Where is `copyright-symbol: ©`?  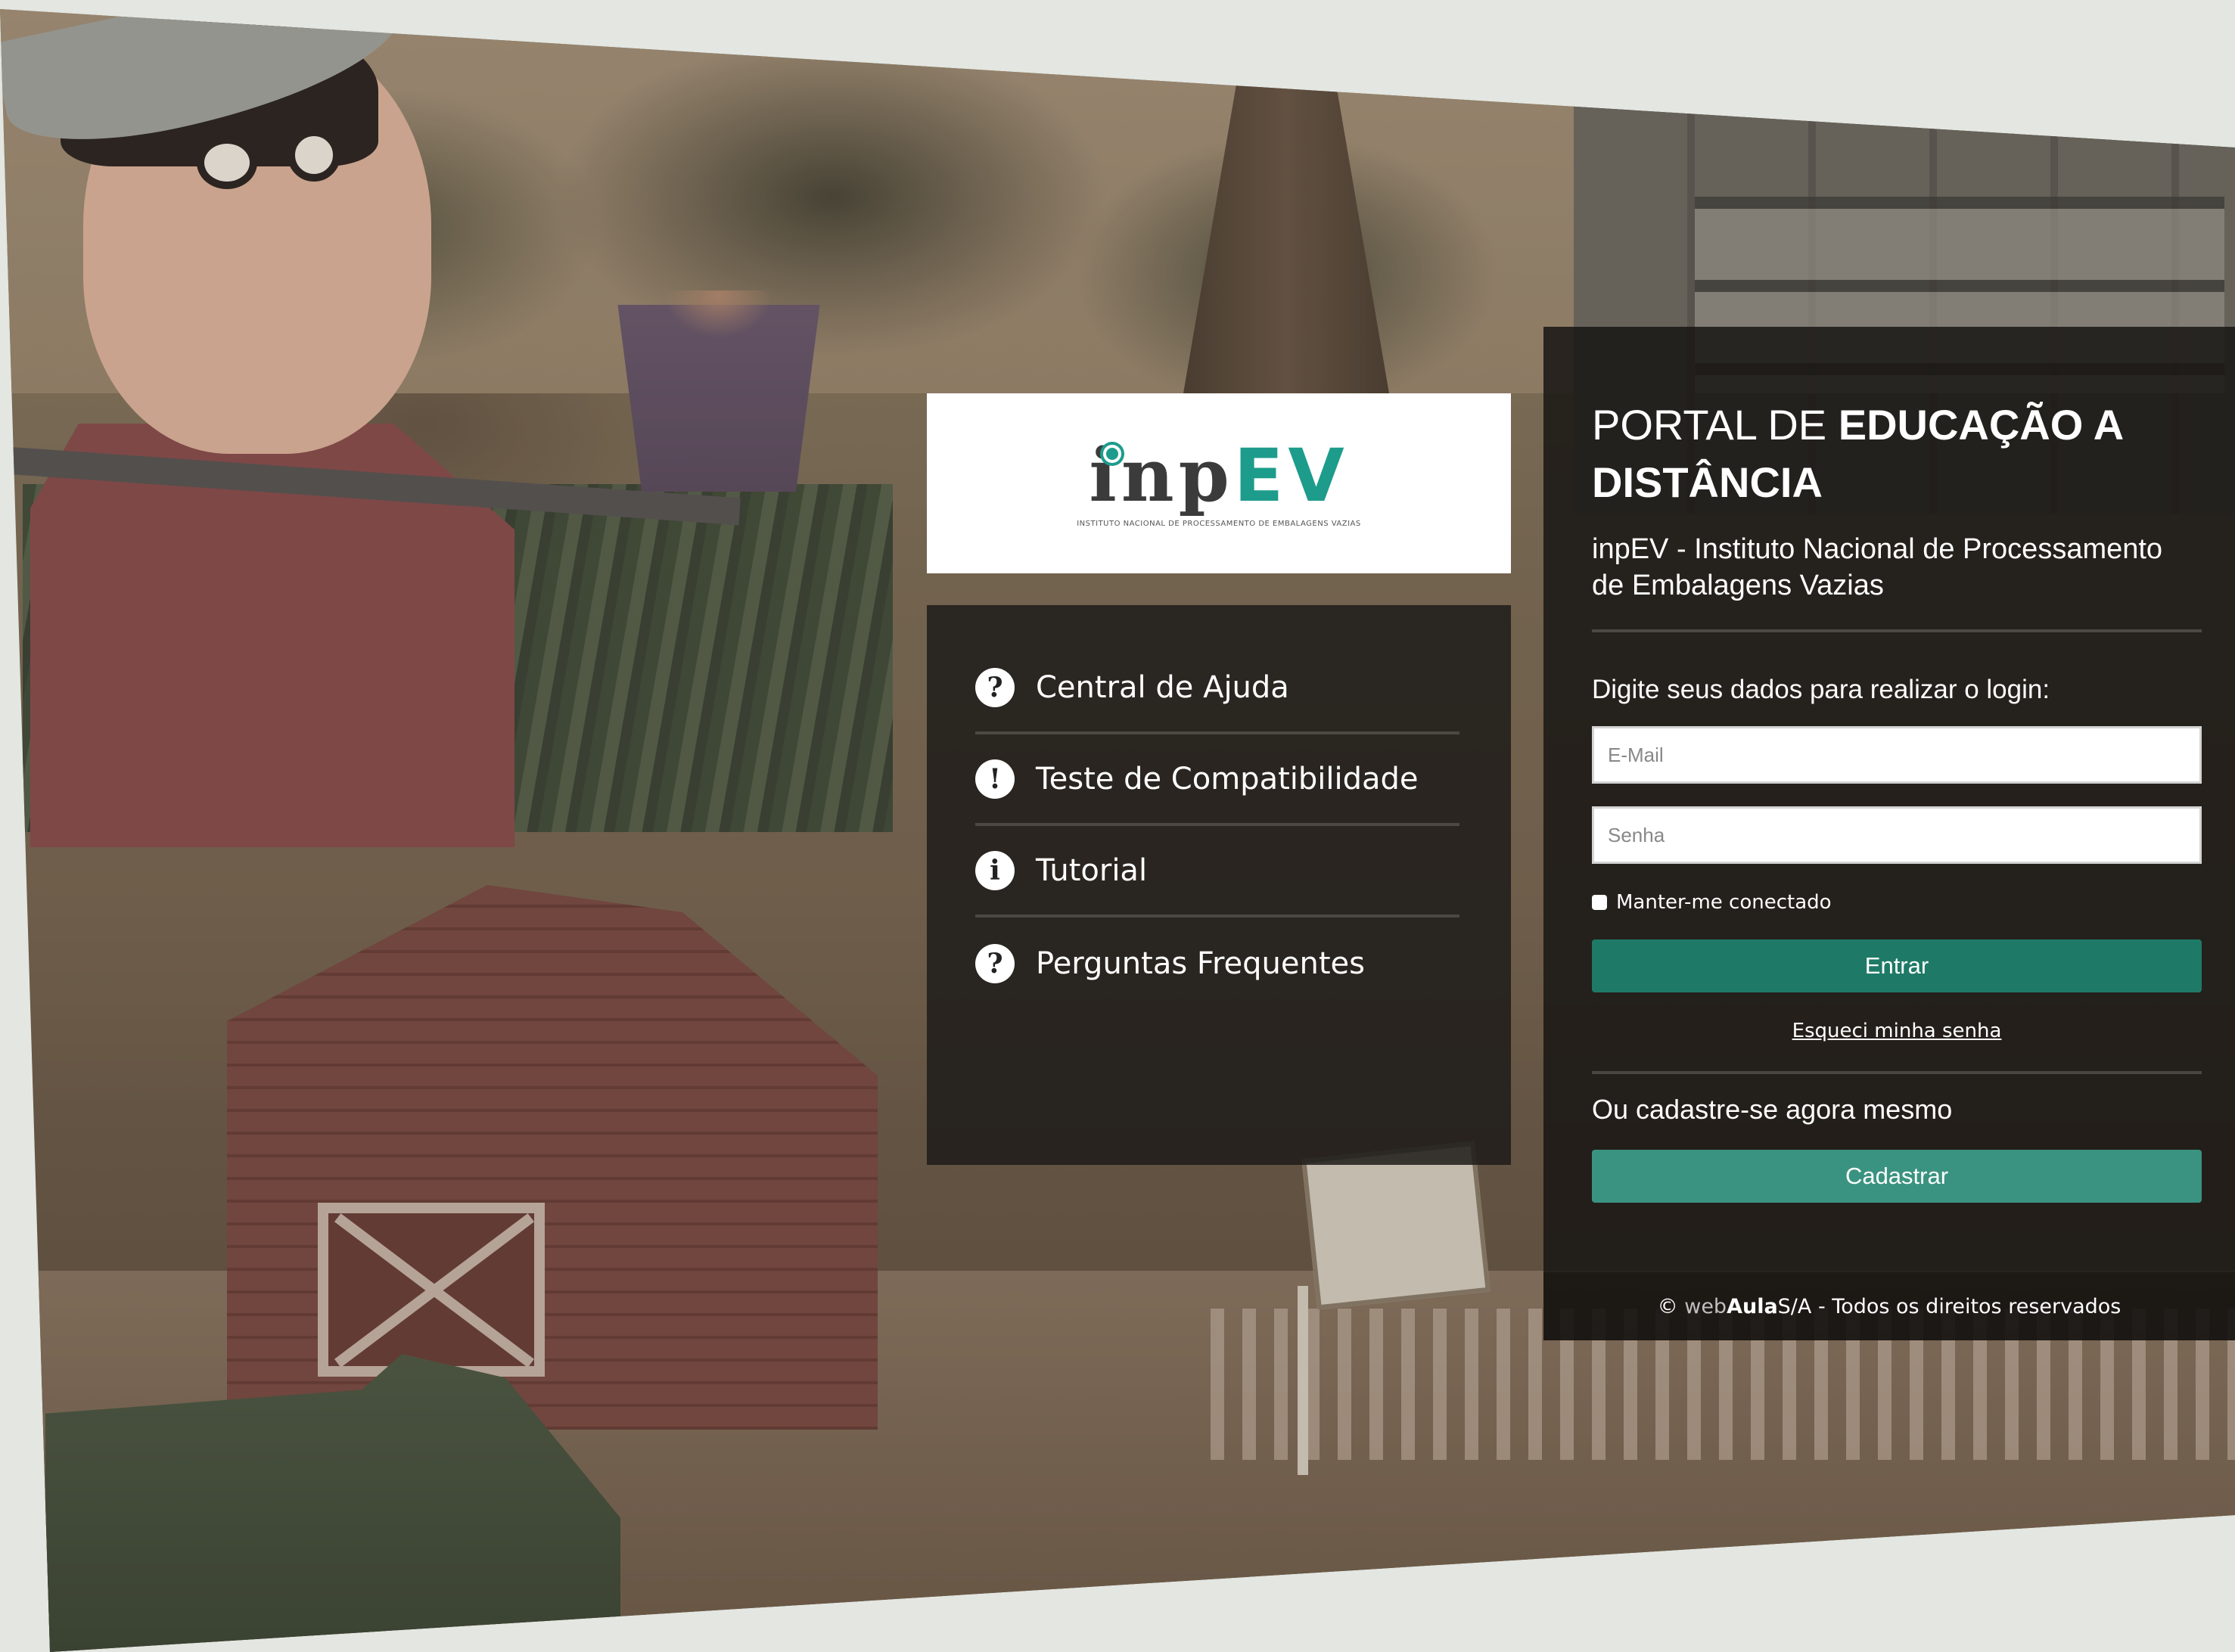
copyright-symbol: © is located at coordinates (1668, 1306).